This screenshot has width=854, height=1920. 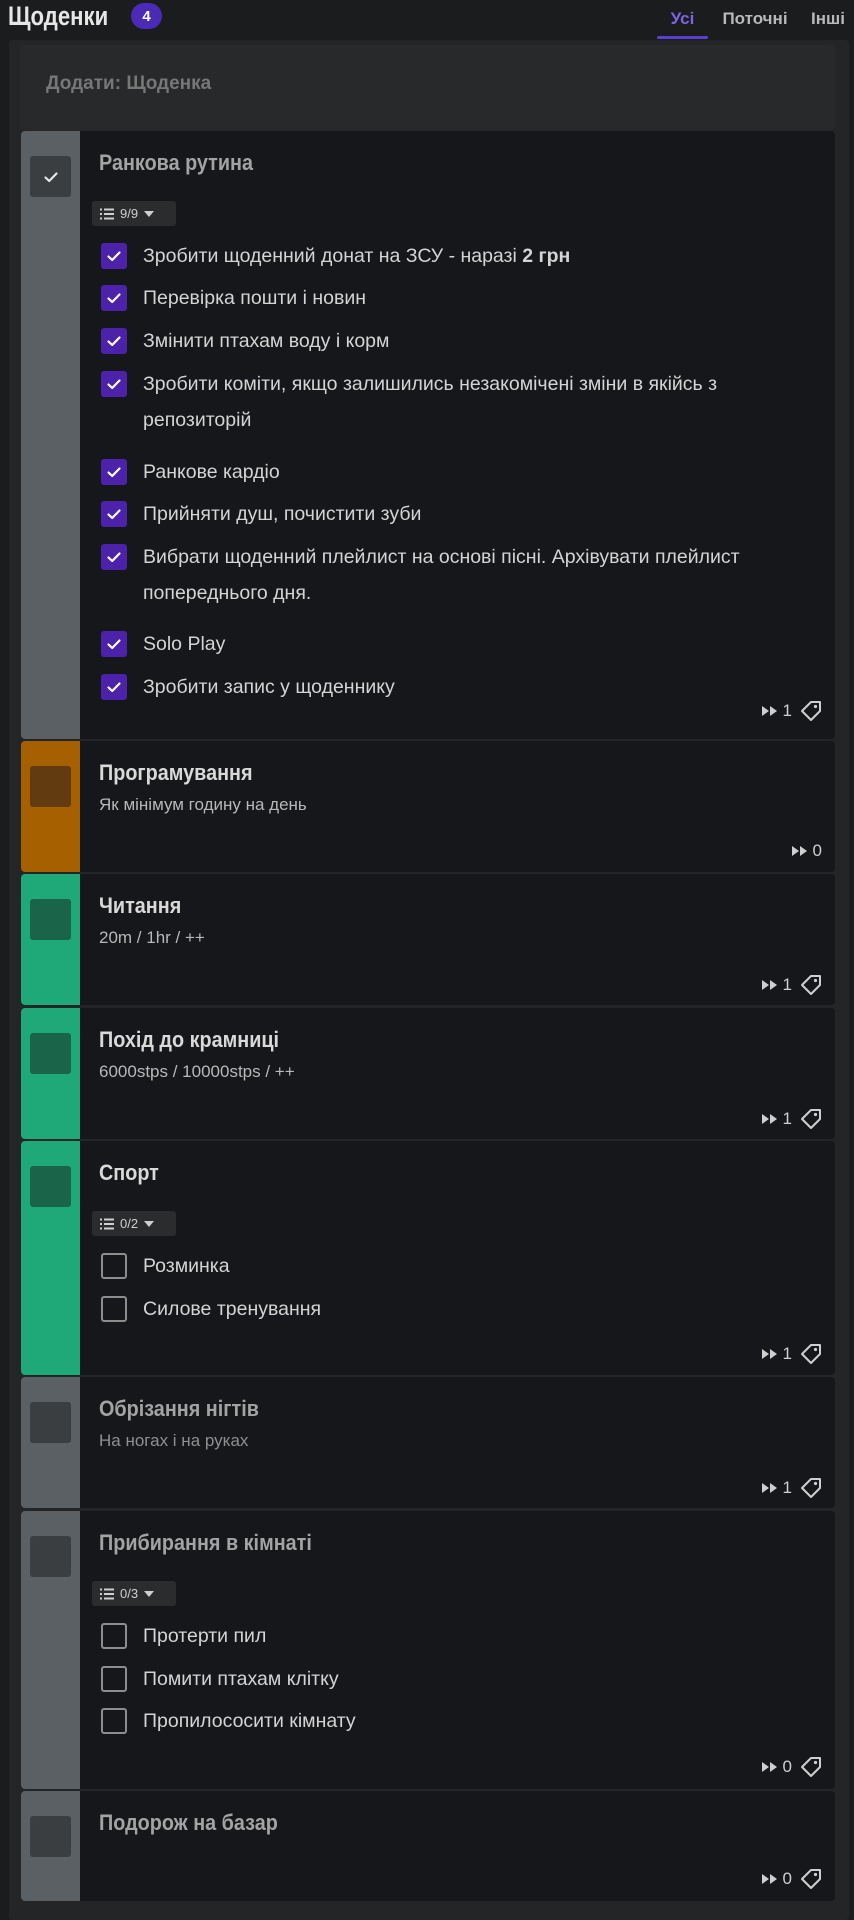 What do you see at coordinates (149, 1593) in the screenshot?
I see `caret-down-icon` at bounding box center [149, 1593].